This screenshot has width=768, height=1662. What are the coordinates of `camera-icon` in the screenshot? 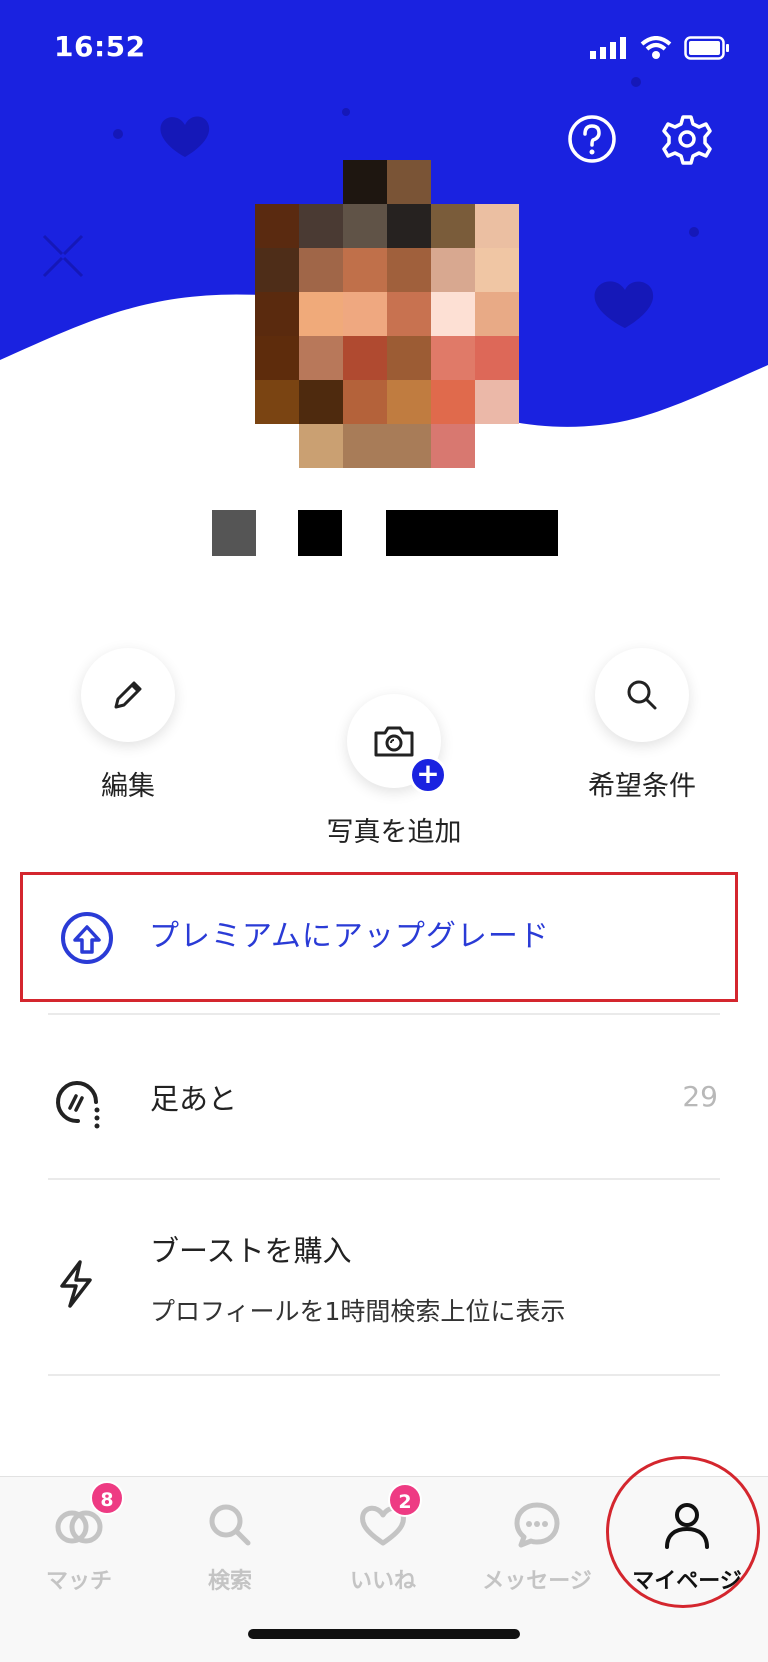 It's located at (394, 741).